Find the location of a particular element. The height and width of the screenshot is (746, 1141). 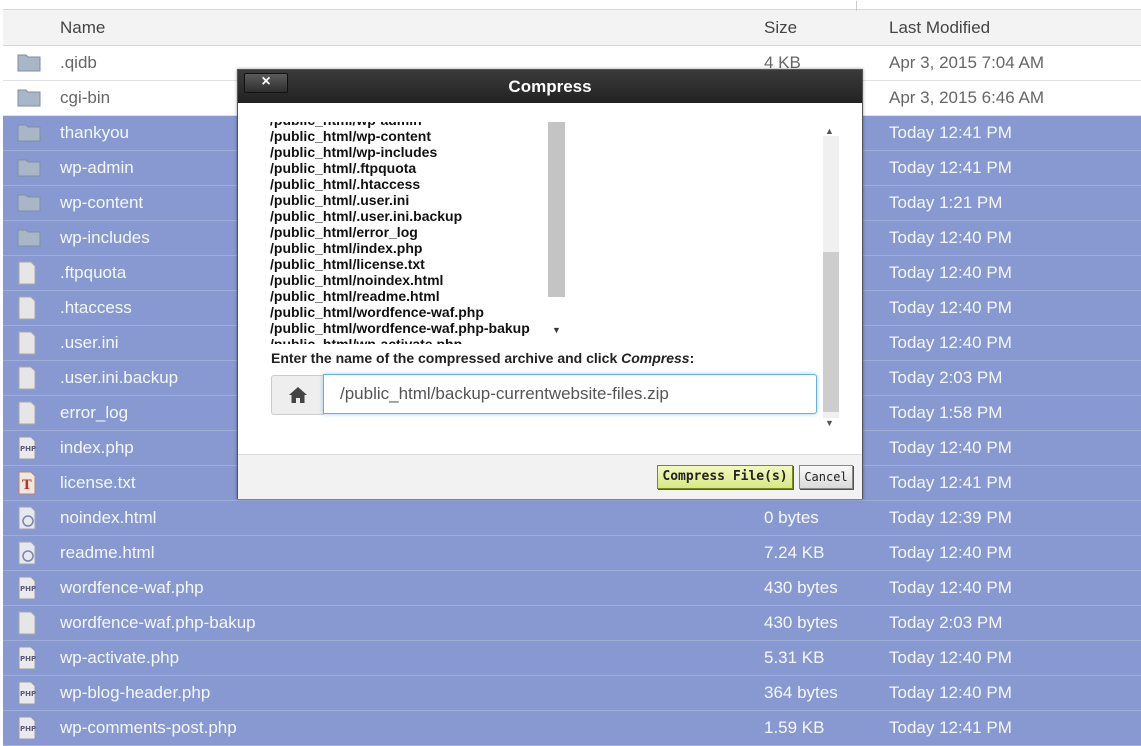

file-name: cgi-bin is located at coordinates (85, 97).